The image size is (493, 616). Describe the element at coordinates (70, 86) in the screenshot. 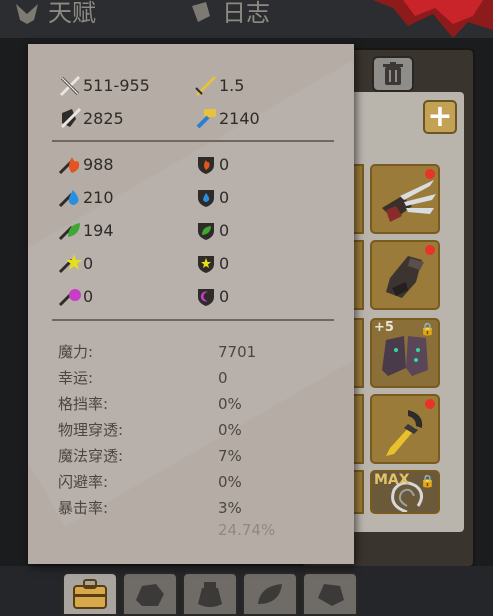

I see `crossed-swords-icon` at that location.